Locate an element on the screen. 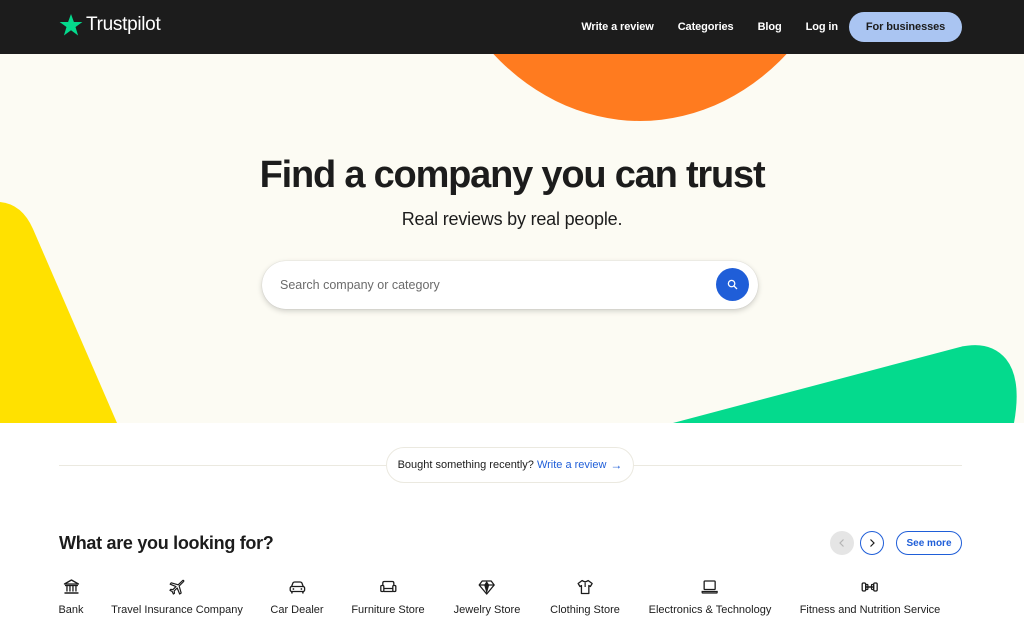  diamond-icon is located at coordinates (487, 587).